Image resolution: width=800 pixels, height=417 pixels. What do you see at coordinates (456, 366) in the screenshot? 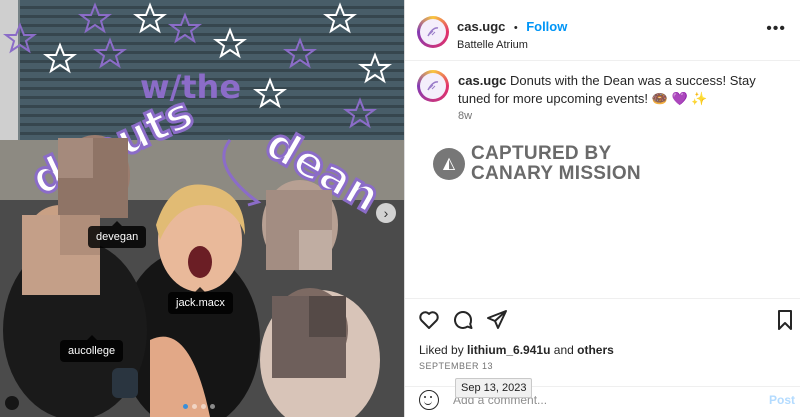
I see `post-date: SEPTEMBER 13` at bounding box center [456, 366].